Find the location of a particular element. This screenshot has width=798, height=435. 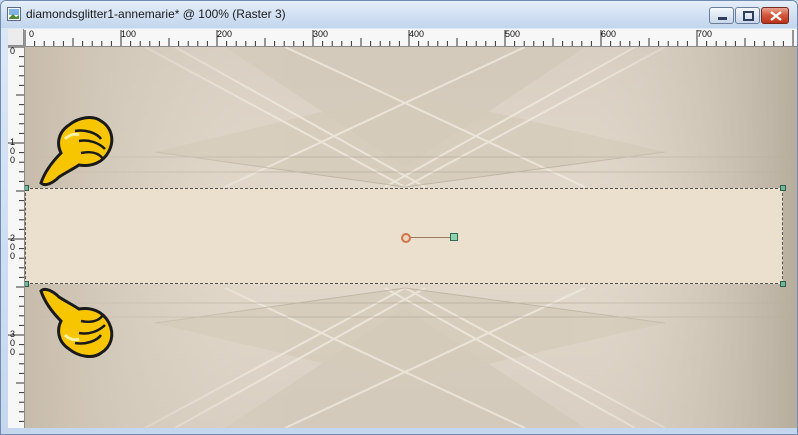

ruler-top-label-500: 500 is located at coordinates (513, 34).